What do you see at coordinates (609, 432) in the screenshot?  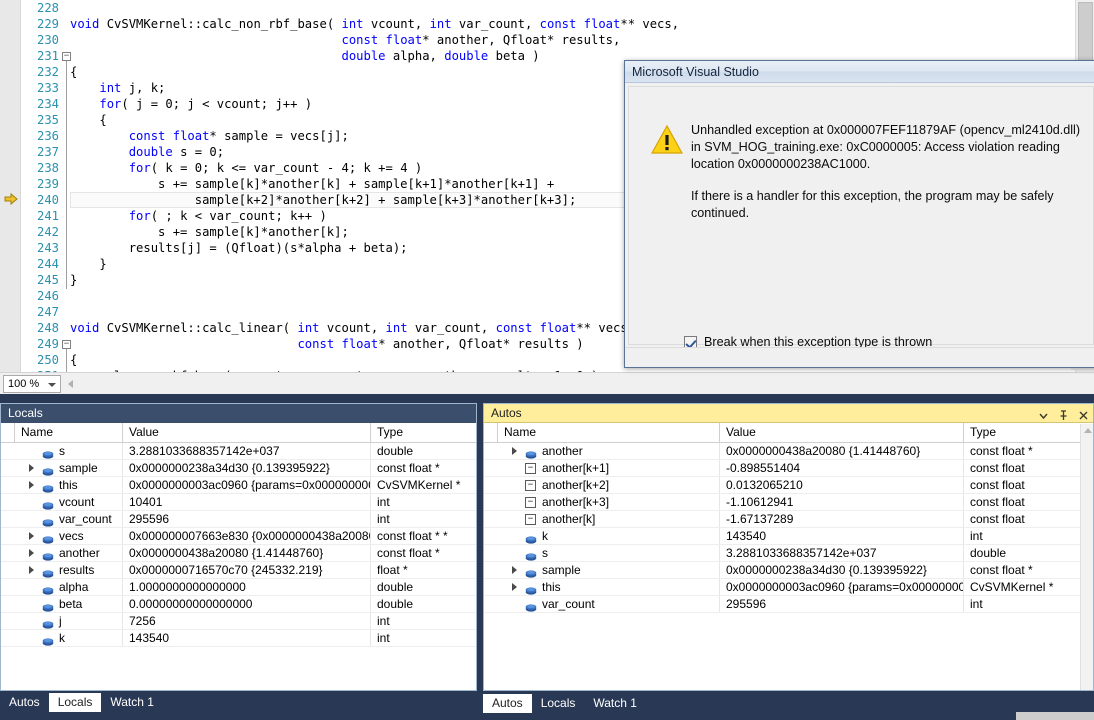 I see `autos-column-name: Name` at bounding box center [609, 432].